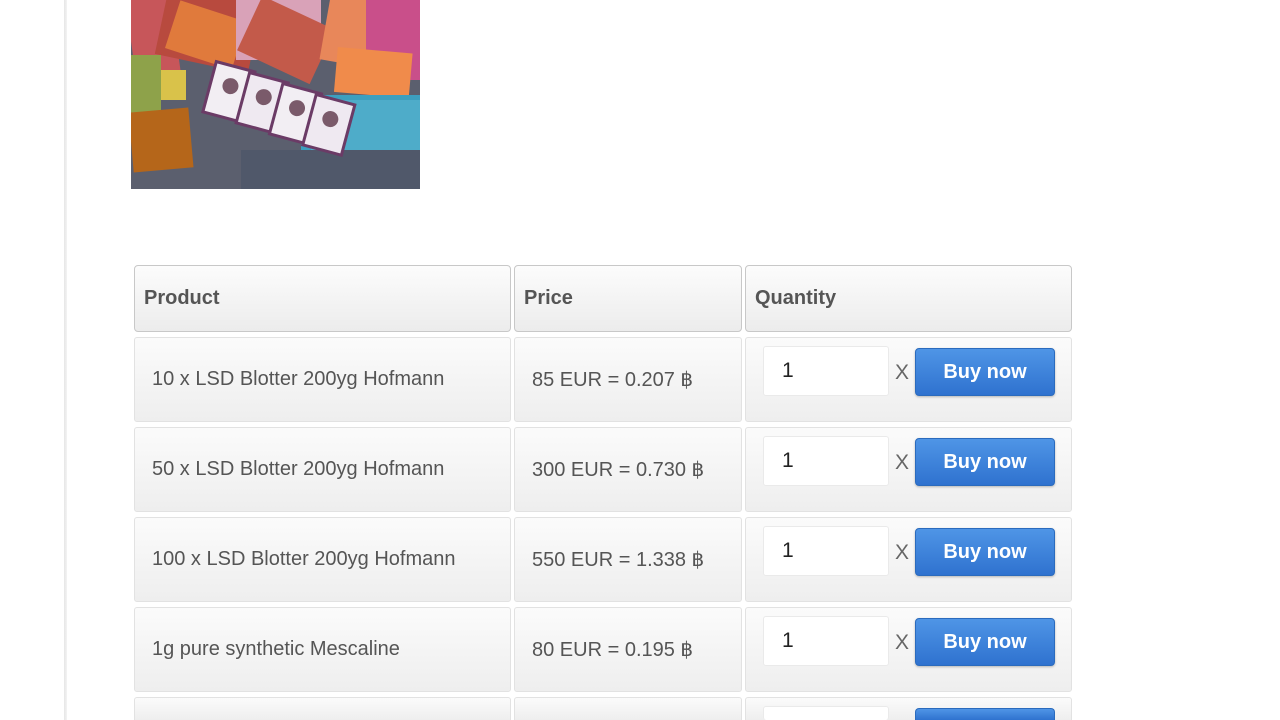  I want to click on row-4-quantity-input, so click(826, 641).